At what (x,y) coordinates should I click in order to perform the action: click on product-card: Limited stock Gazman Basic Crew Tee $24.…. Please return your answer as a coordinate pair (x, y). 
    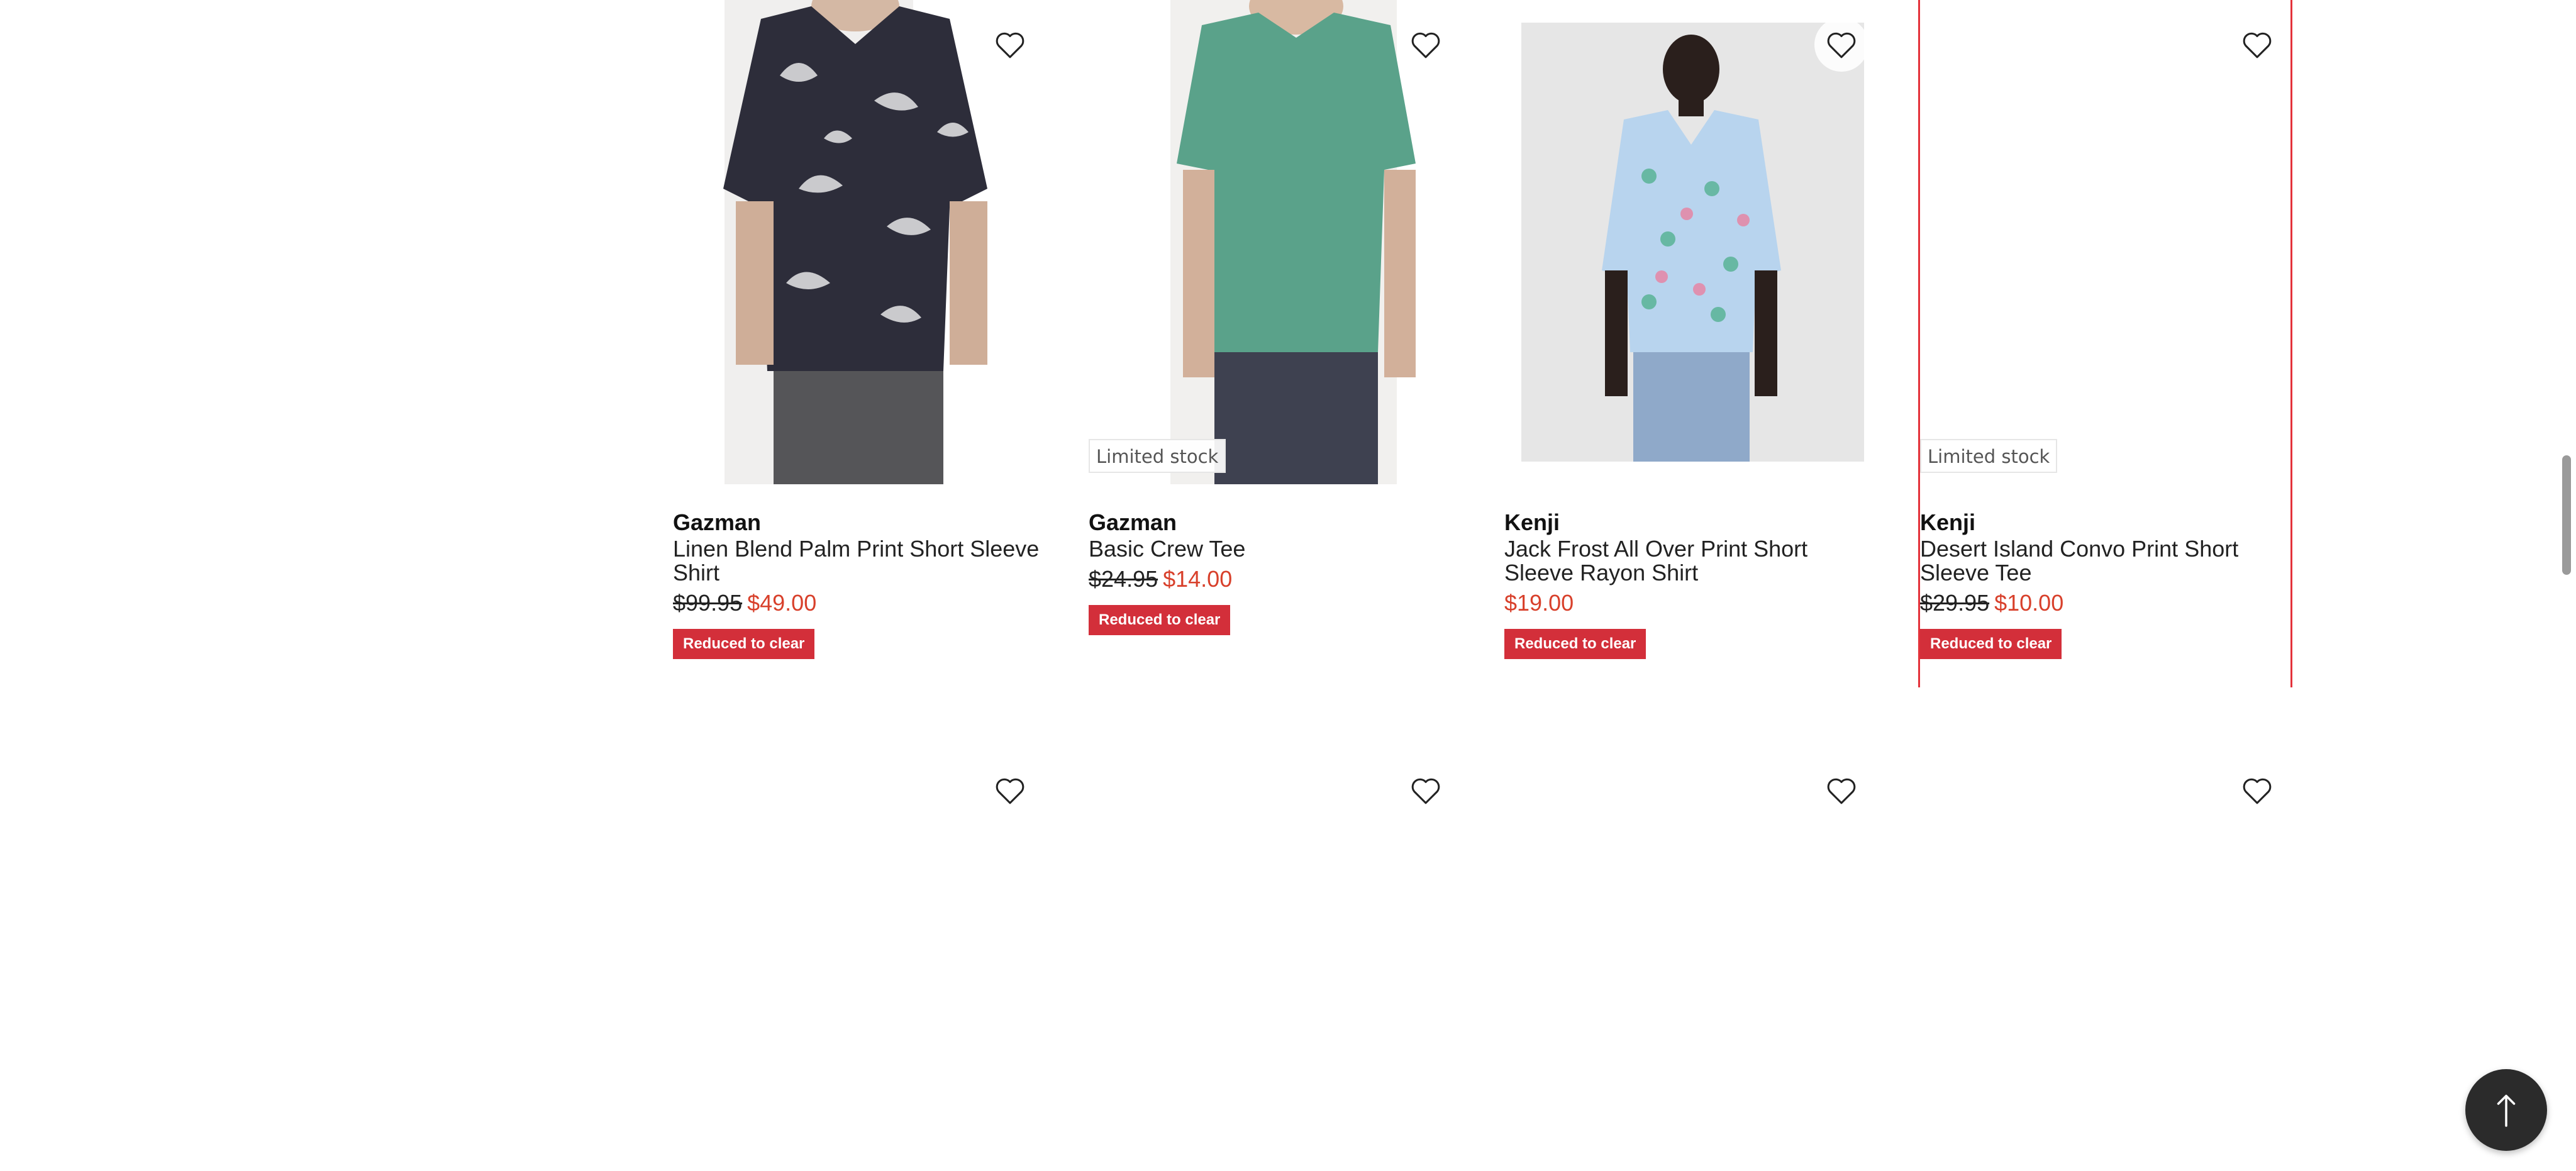
    Looking at the image, I should click on (1276, 344).